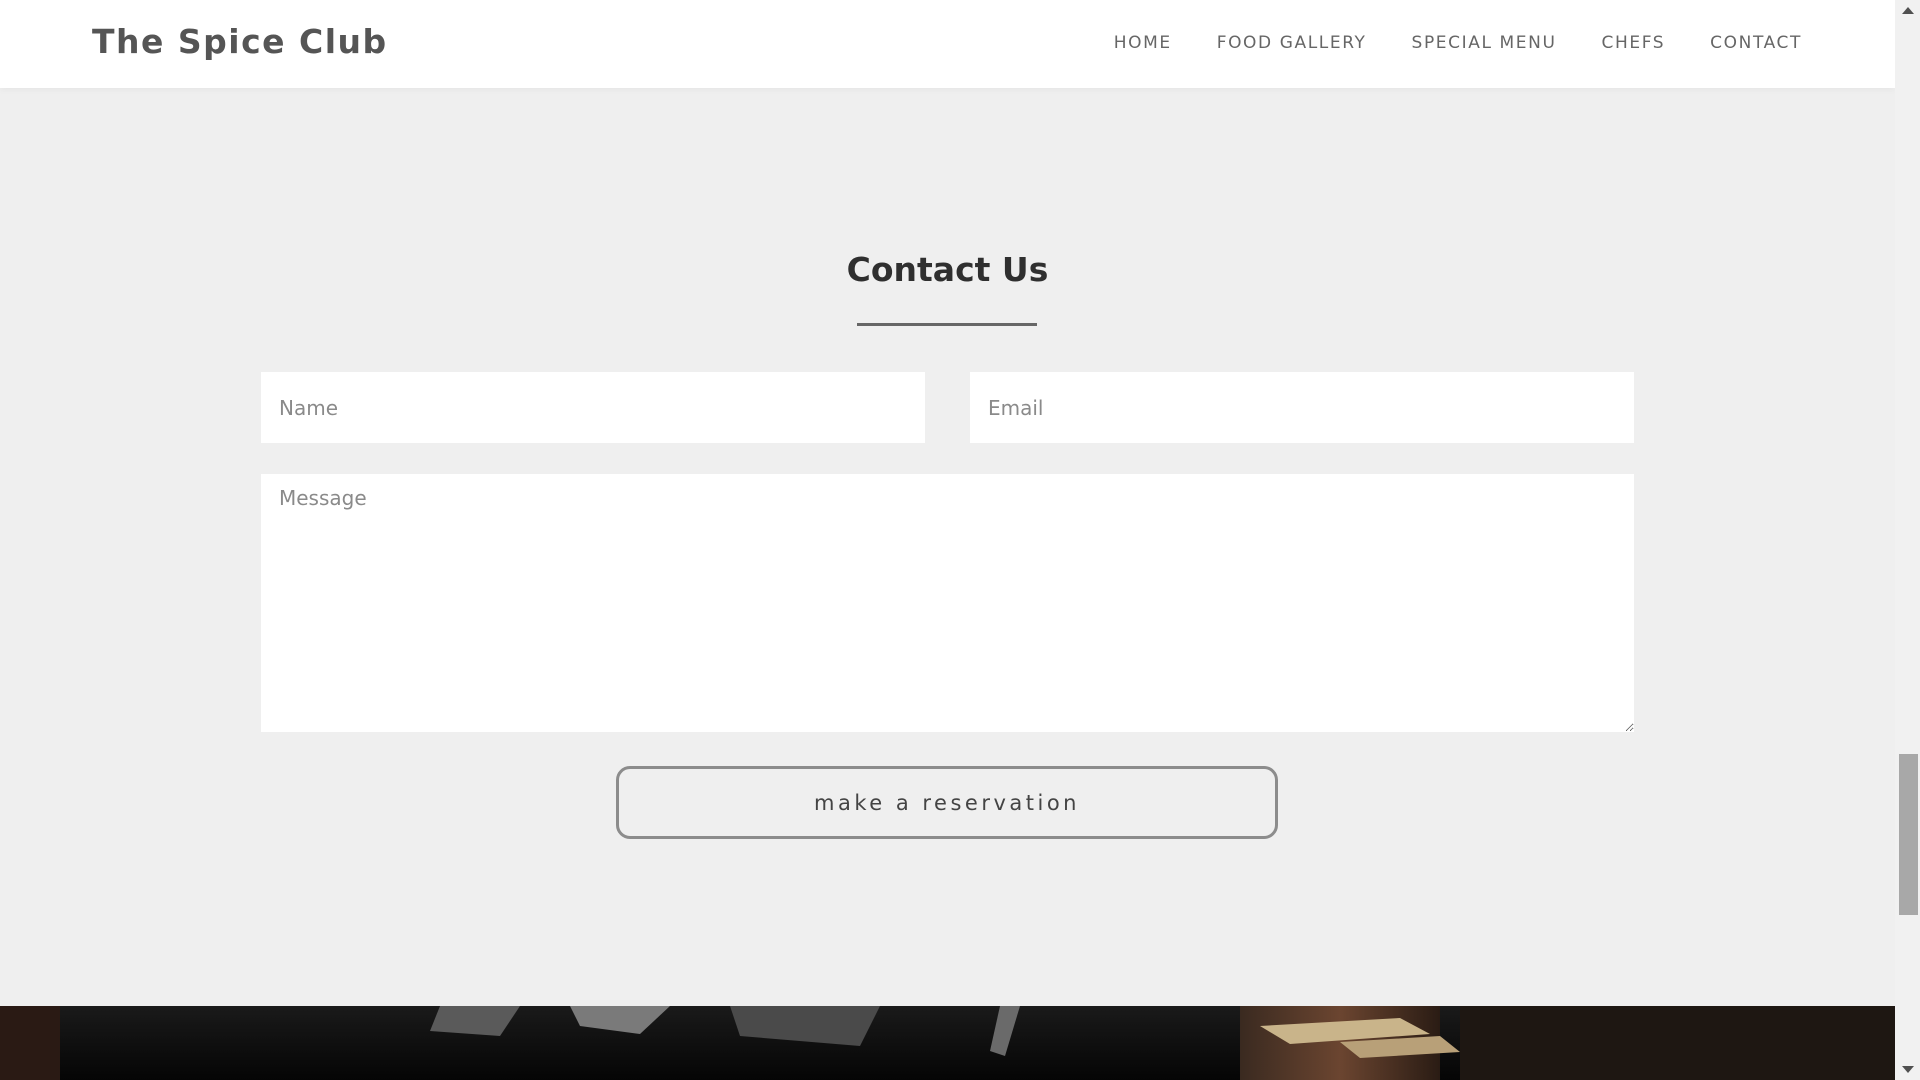  What do you see at coordinates (947, 324) in the screenshot?
I see `title-underline` at bounding box center [947, 324].